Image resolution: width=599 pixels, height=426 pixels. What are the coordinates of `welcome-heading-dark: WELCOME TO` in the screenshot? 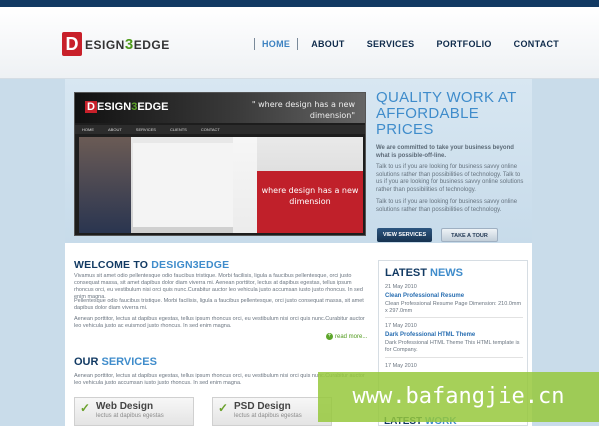 It's located at (113, 265).